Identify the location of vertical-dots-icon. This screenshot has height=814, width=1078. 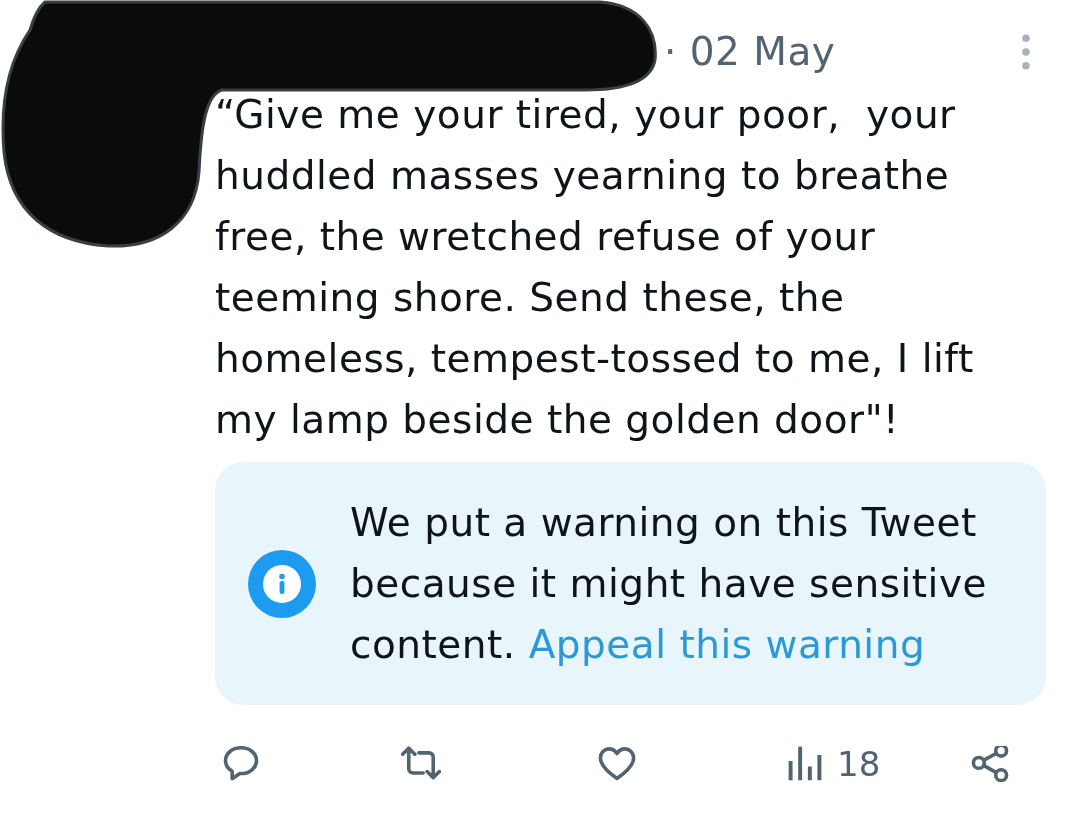
(1026, 52).